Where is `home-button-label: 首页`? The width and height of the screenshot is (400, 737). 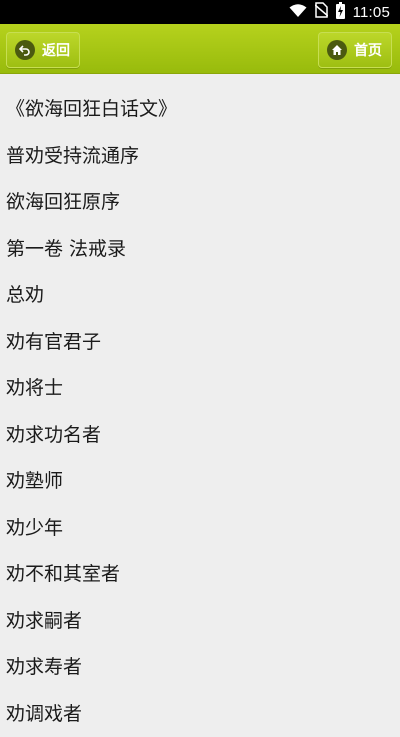
home-button-label: 首页 is located at coordinates (368, 50).